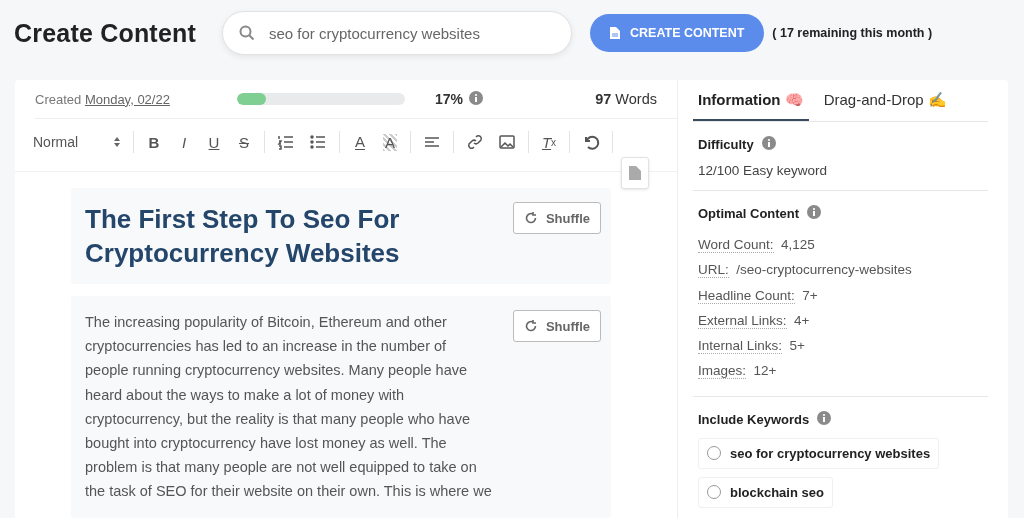 This screenshot has width=1024, height=518. What do you see at coordinates (247, 33) in the screenshot?
I see `search-icon` at bounding box center [247, 33].